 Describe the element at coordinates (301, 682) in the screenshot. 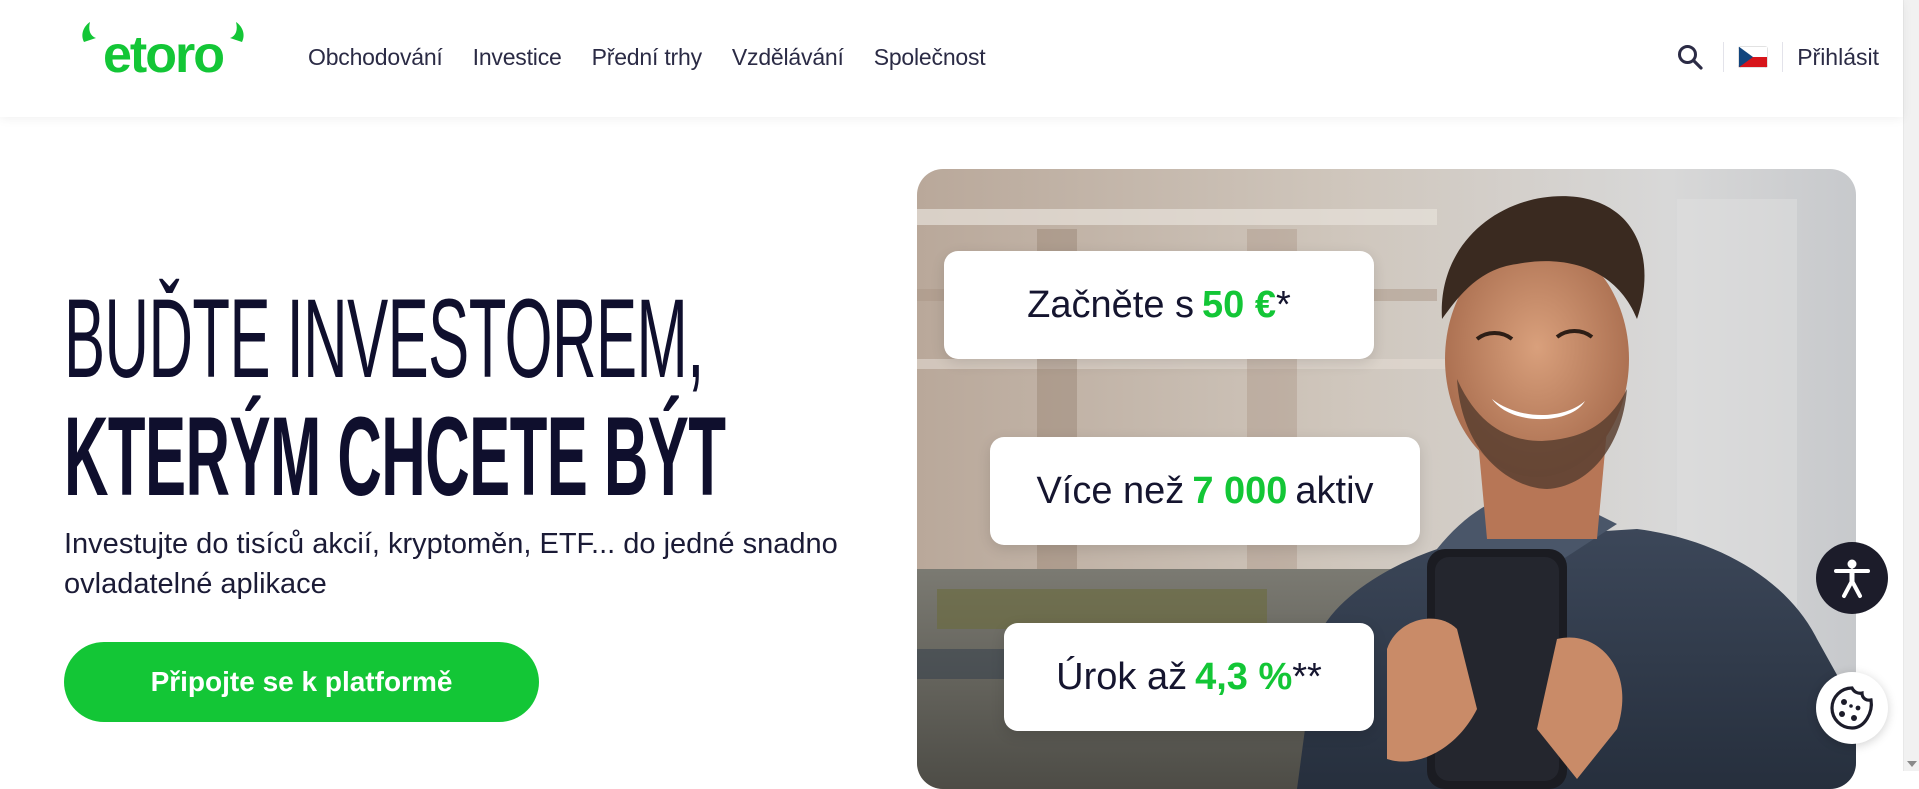

I see `join-platform-button: Připojte se k platformě` at that location.